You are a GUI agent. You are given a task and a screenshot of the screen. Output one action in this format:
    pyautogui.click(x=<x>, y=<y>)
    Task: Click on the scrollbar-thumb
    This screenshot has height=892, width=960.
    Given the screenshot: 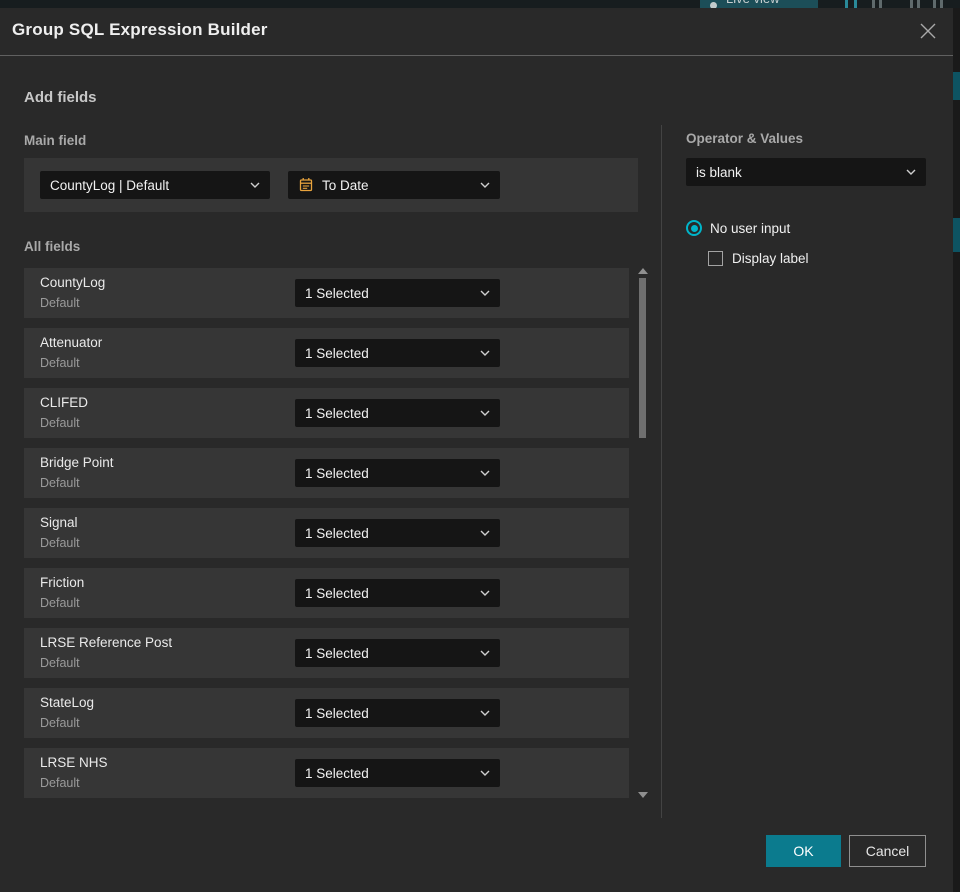 What is the action you would take?
    pyautogui.click(x=642, y=358)
    